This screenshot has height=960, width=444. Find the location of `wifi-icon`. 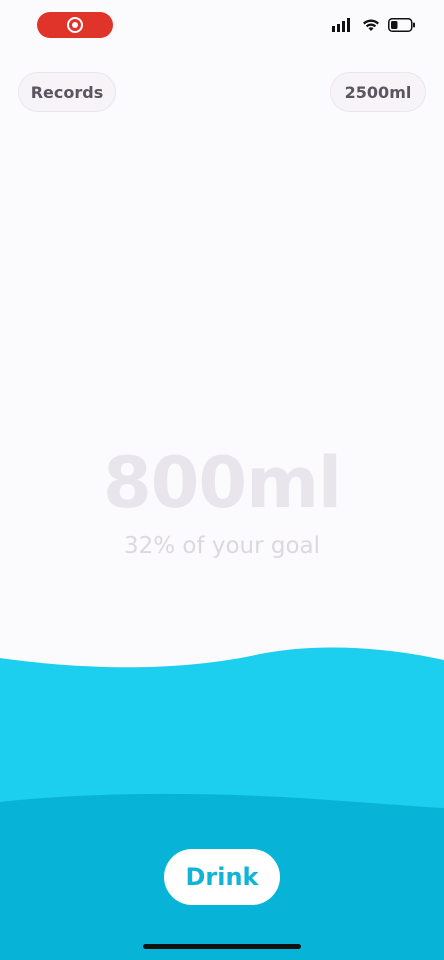

wifi-icon is located at coordinates (371, 25).